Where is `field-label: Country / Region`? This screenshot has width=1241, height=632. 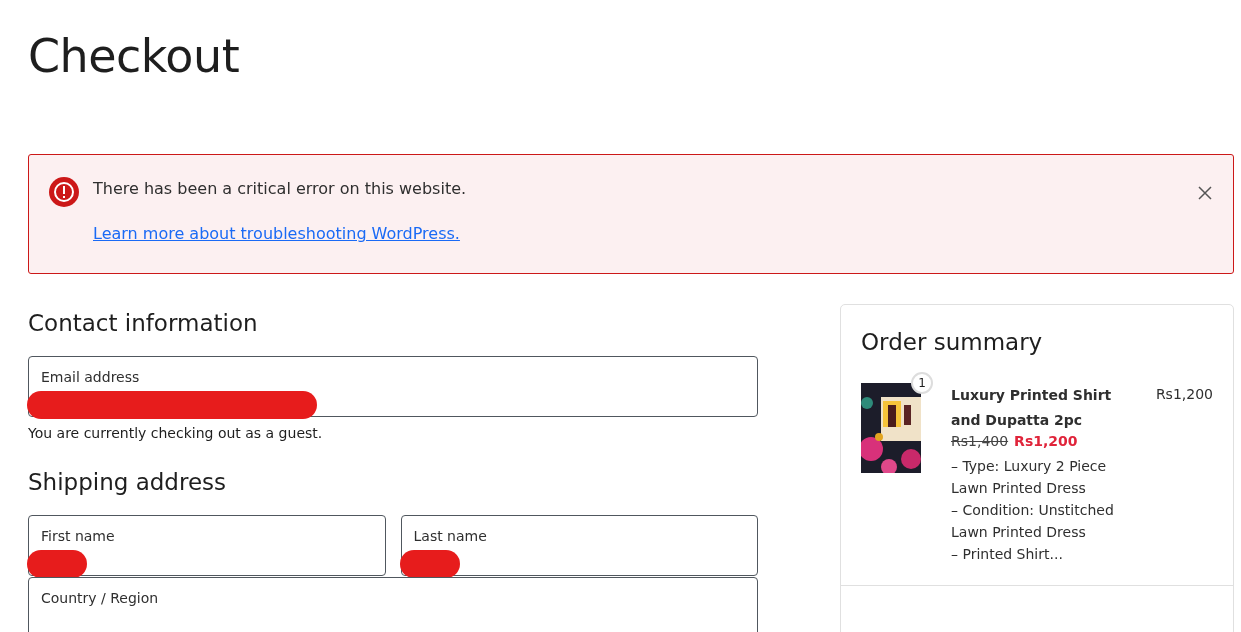 field-label: Country / Region is located at coordinates (100, 598).